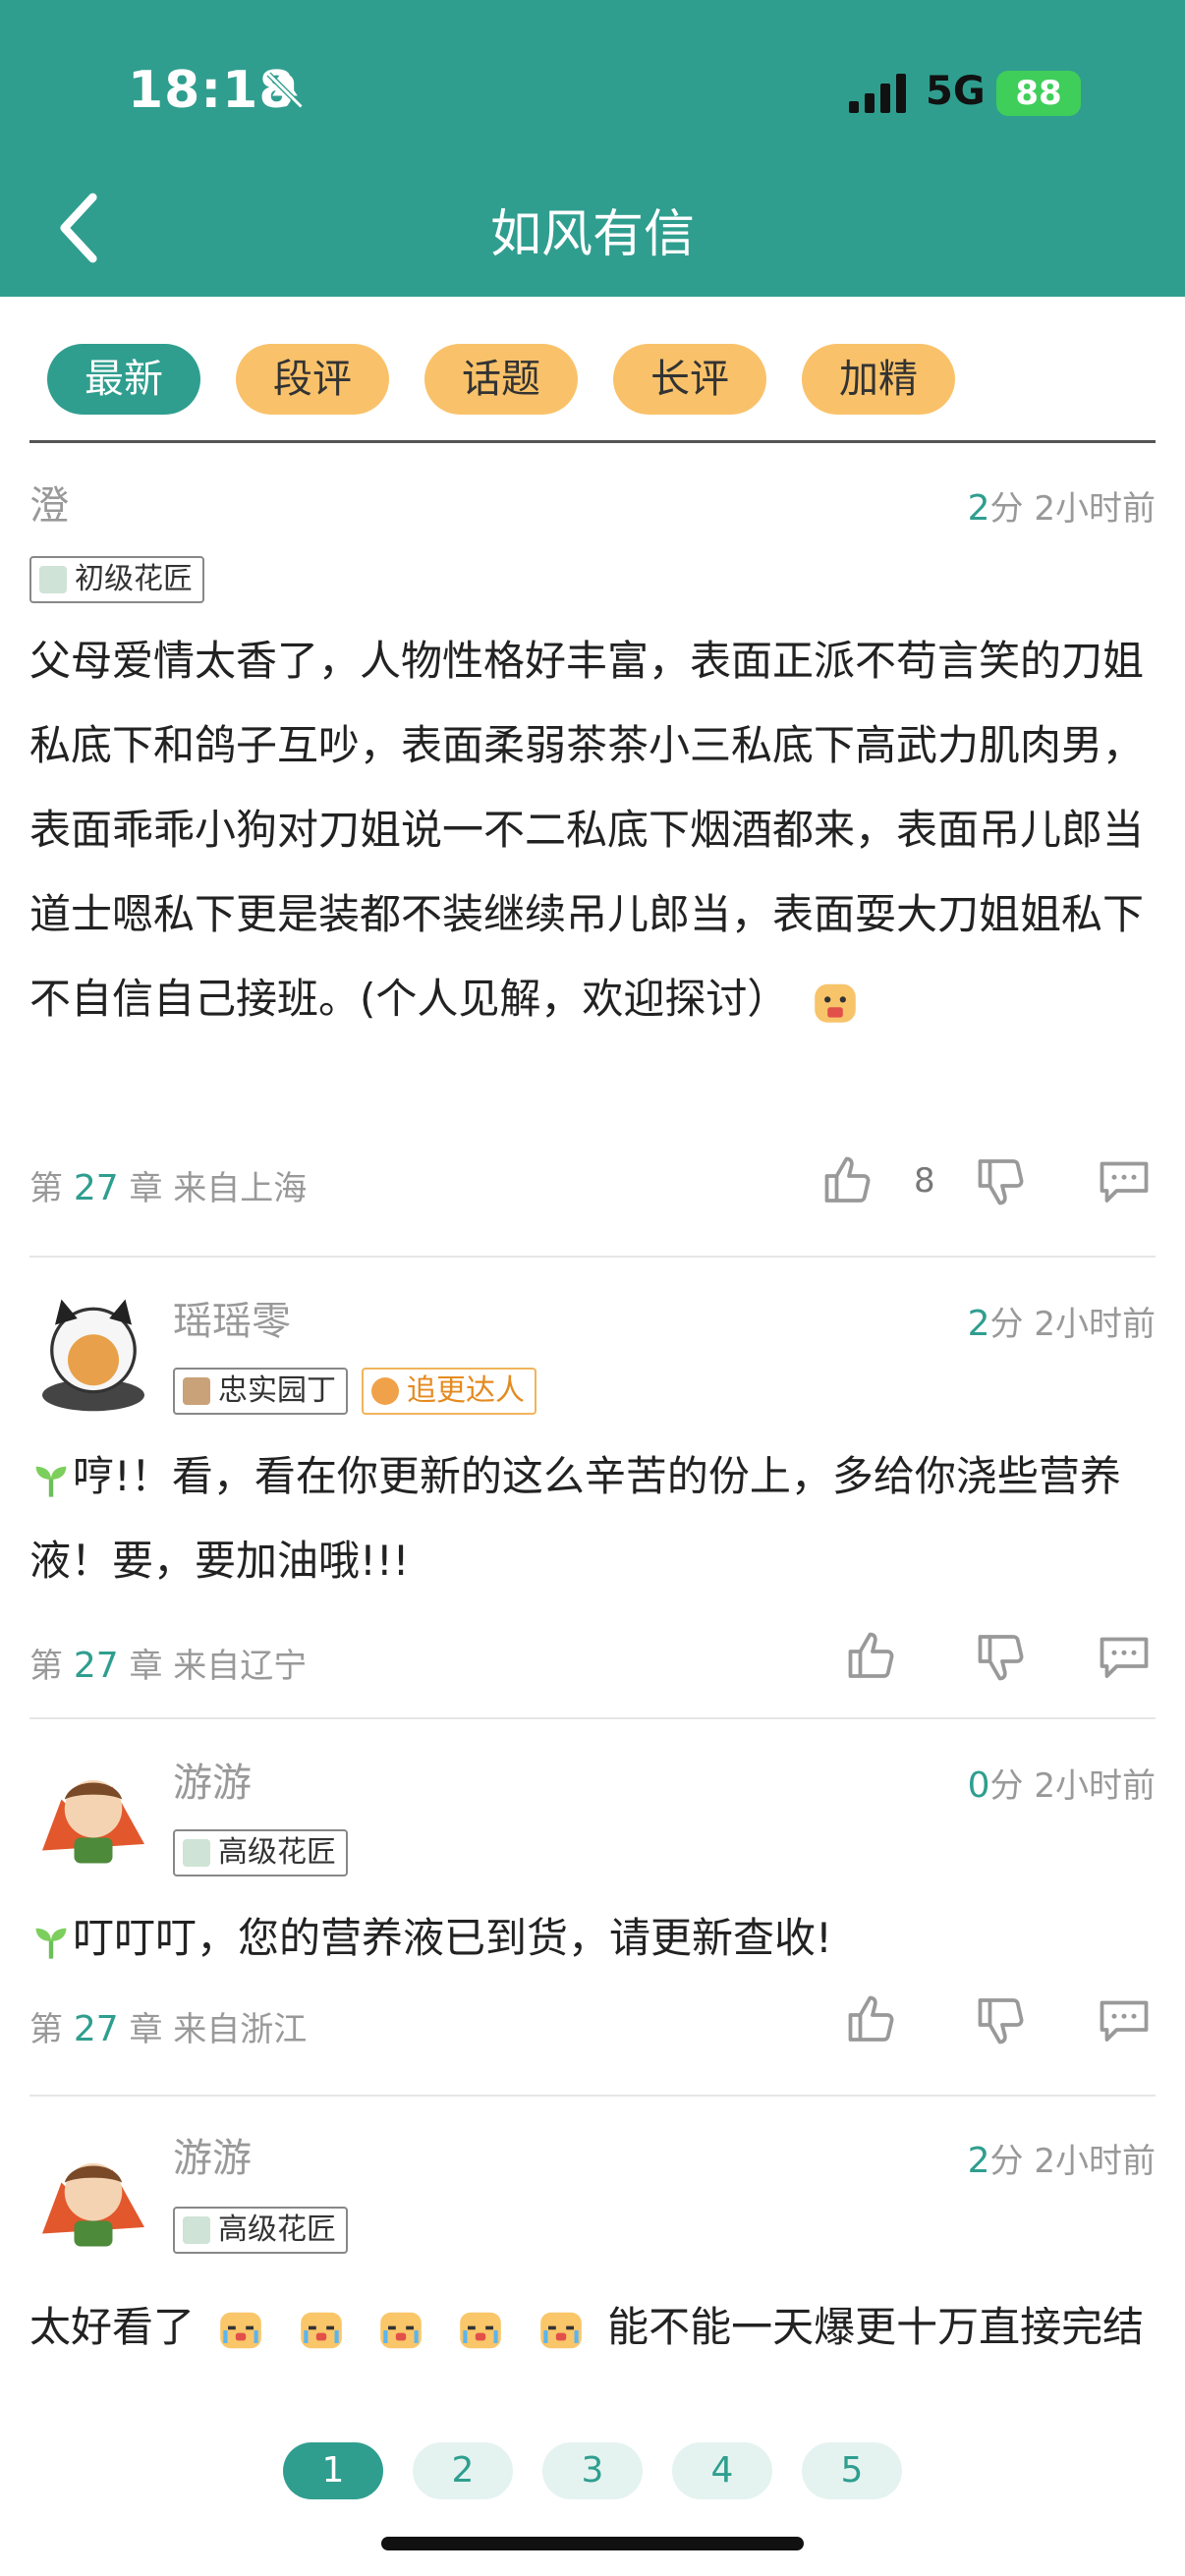  I want to click on tab-topics: 话题, so click(501, 379).